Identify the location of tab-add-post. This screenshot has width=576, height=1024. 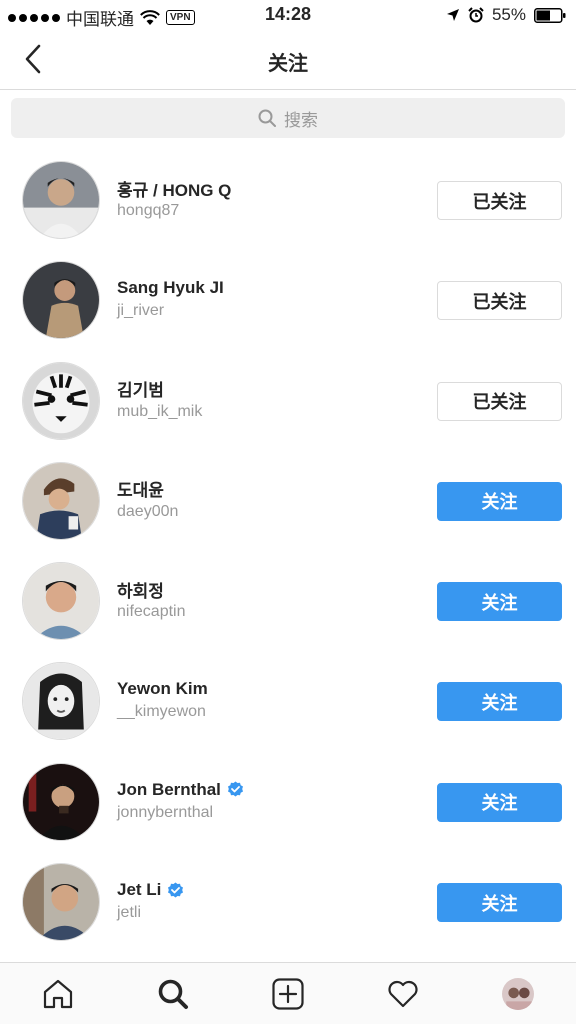
(288, 994).